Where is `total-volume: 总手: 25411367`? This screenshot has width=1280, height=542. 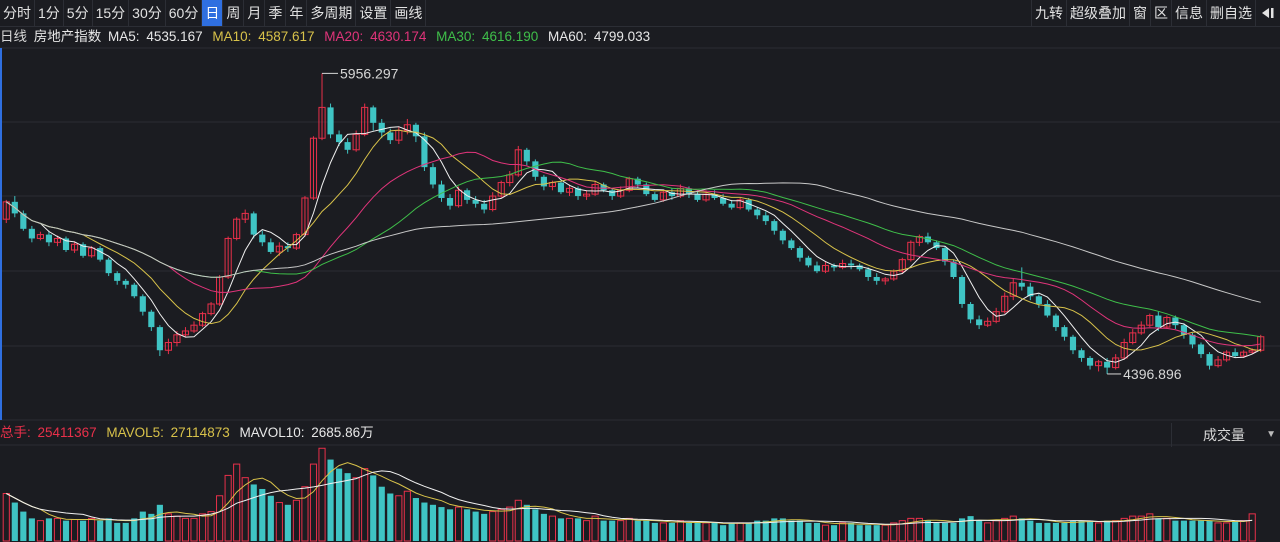 total-volume: 总手: 25411367 is located at coordinates (50, 432).